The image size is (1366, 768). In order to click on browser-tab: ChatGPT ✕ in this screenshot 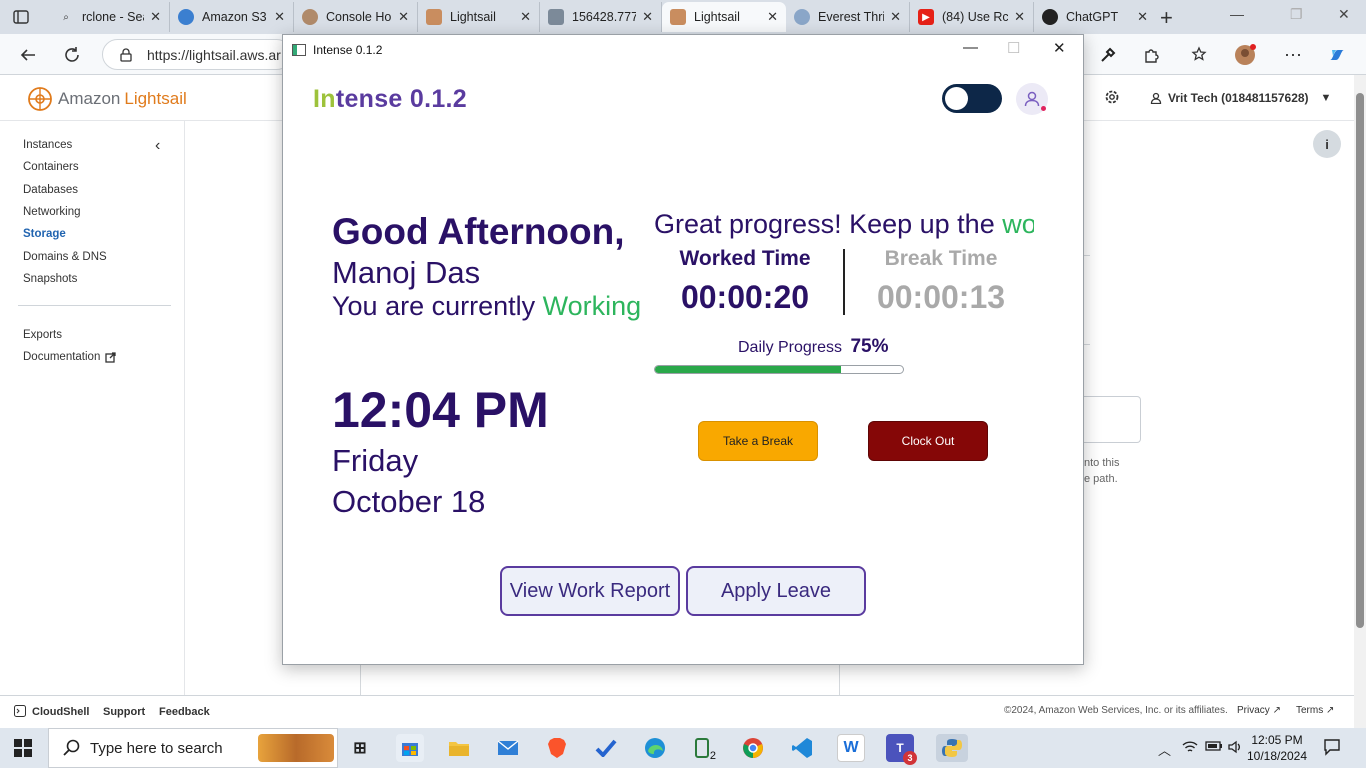, I will do `click(1095, 17)`.